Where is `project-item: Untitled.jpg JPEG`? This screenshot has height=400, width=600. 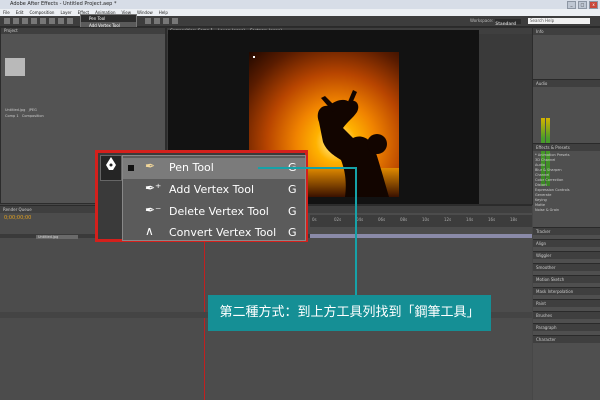 project-item: Untitled.jpg JPEG is located at coordinates (40, 110).